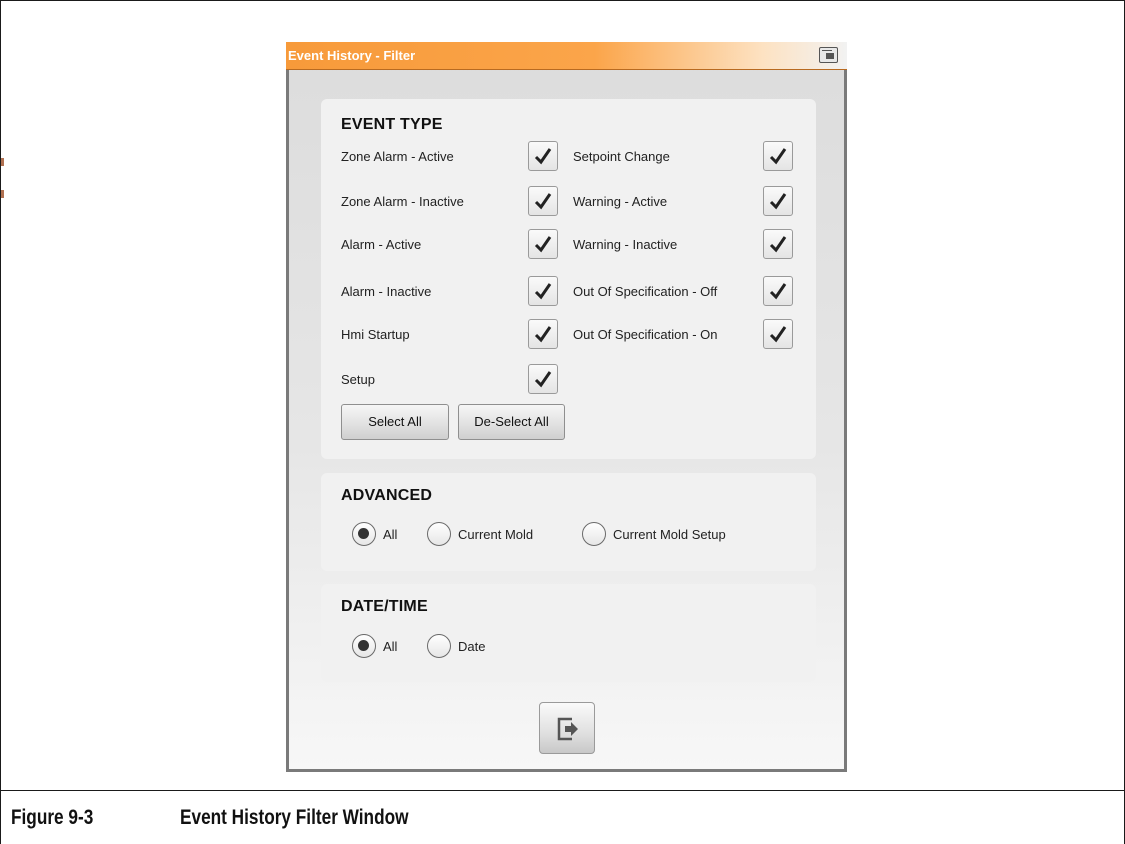  I want to click on setpoint-change-checkbox, so click(778, 156).